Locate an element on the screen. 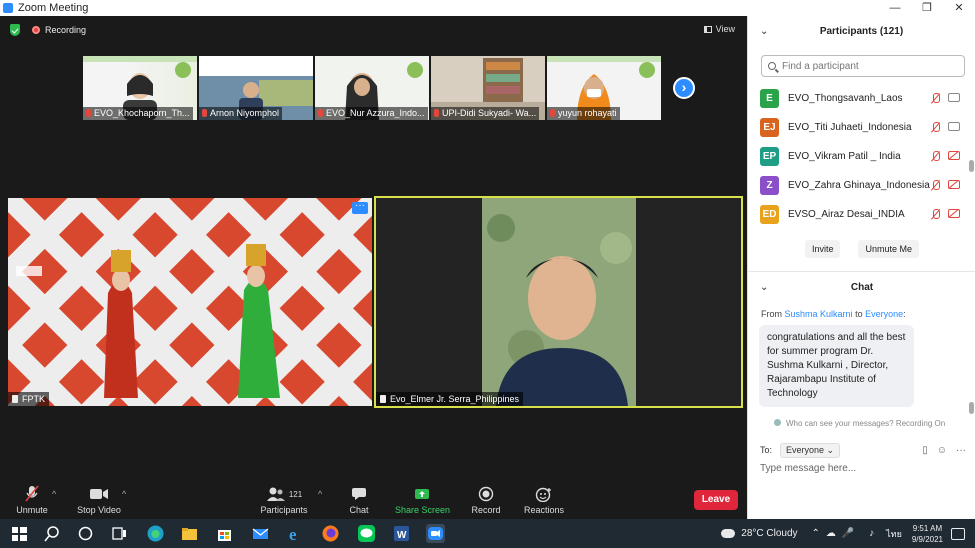 This screenshot has width=975, height=548. gallery-view-icon is located at coordinates (707, 29).